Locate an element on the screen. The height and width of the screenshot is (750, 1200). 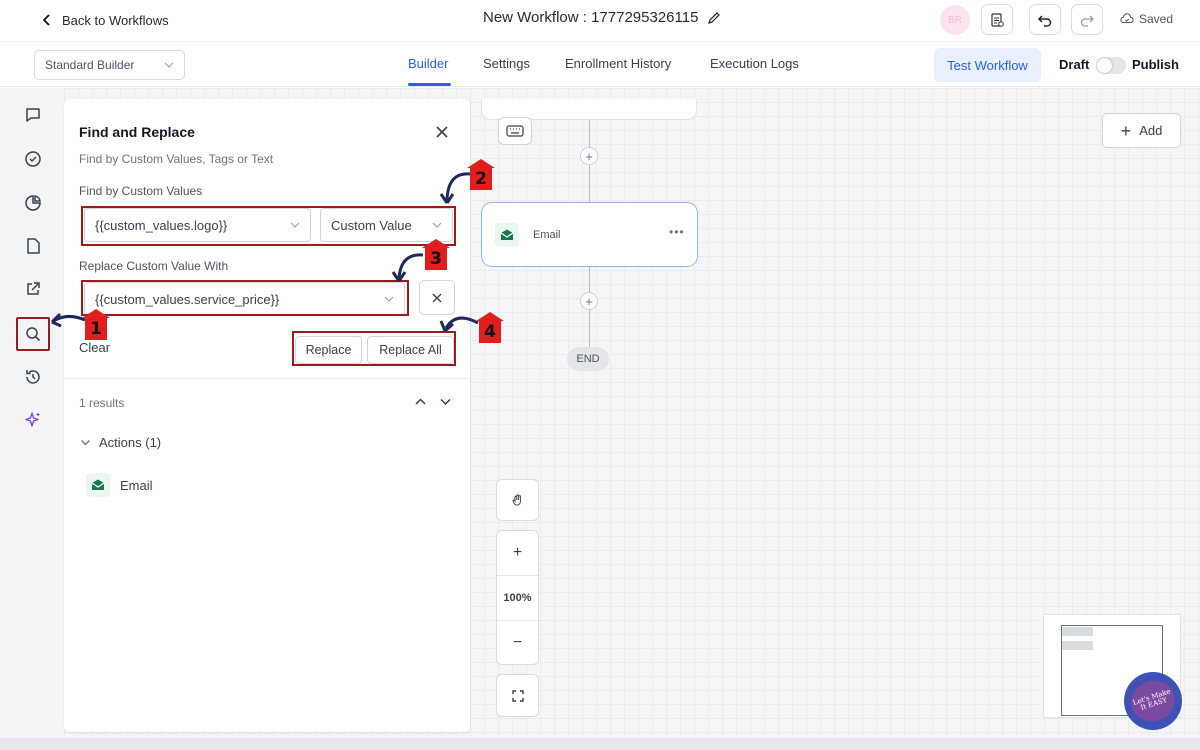
clear-button: Clear is located at coordinates (94, 347).